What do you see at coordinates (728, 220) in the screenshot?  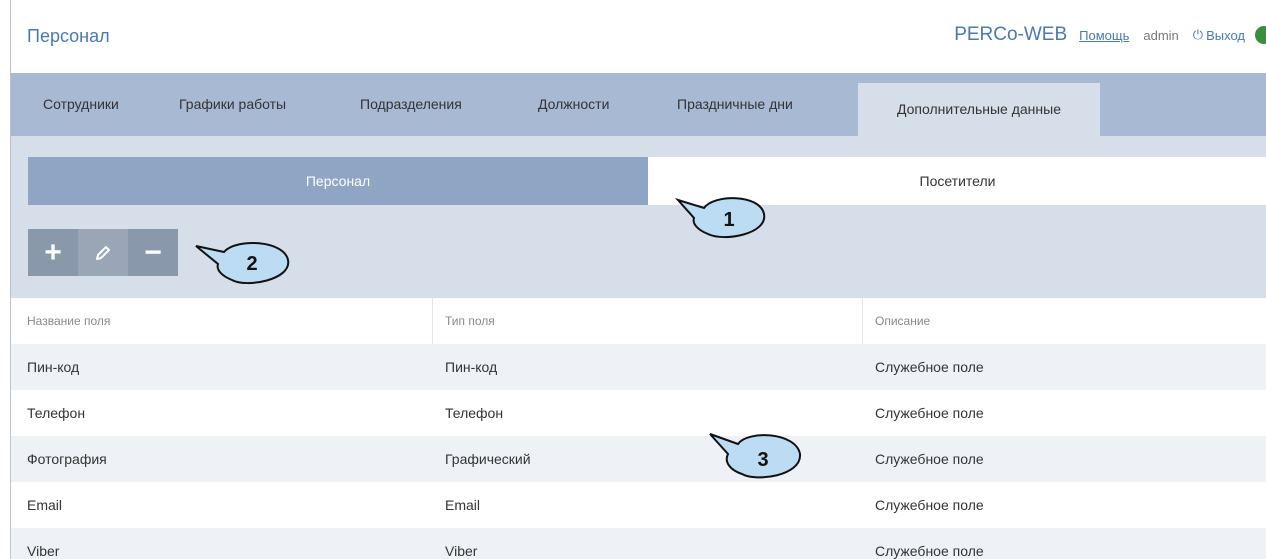 I see `callout-1-label: 1` at bounding box center [728, 220].